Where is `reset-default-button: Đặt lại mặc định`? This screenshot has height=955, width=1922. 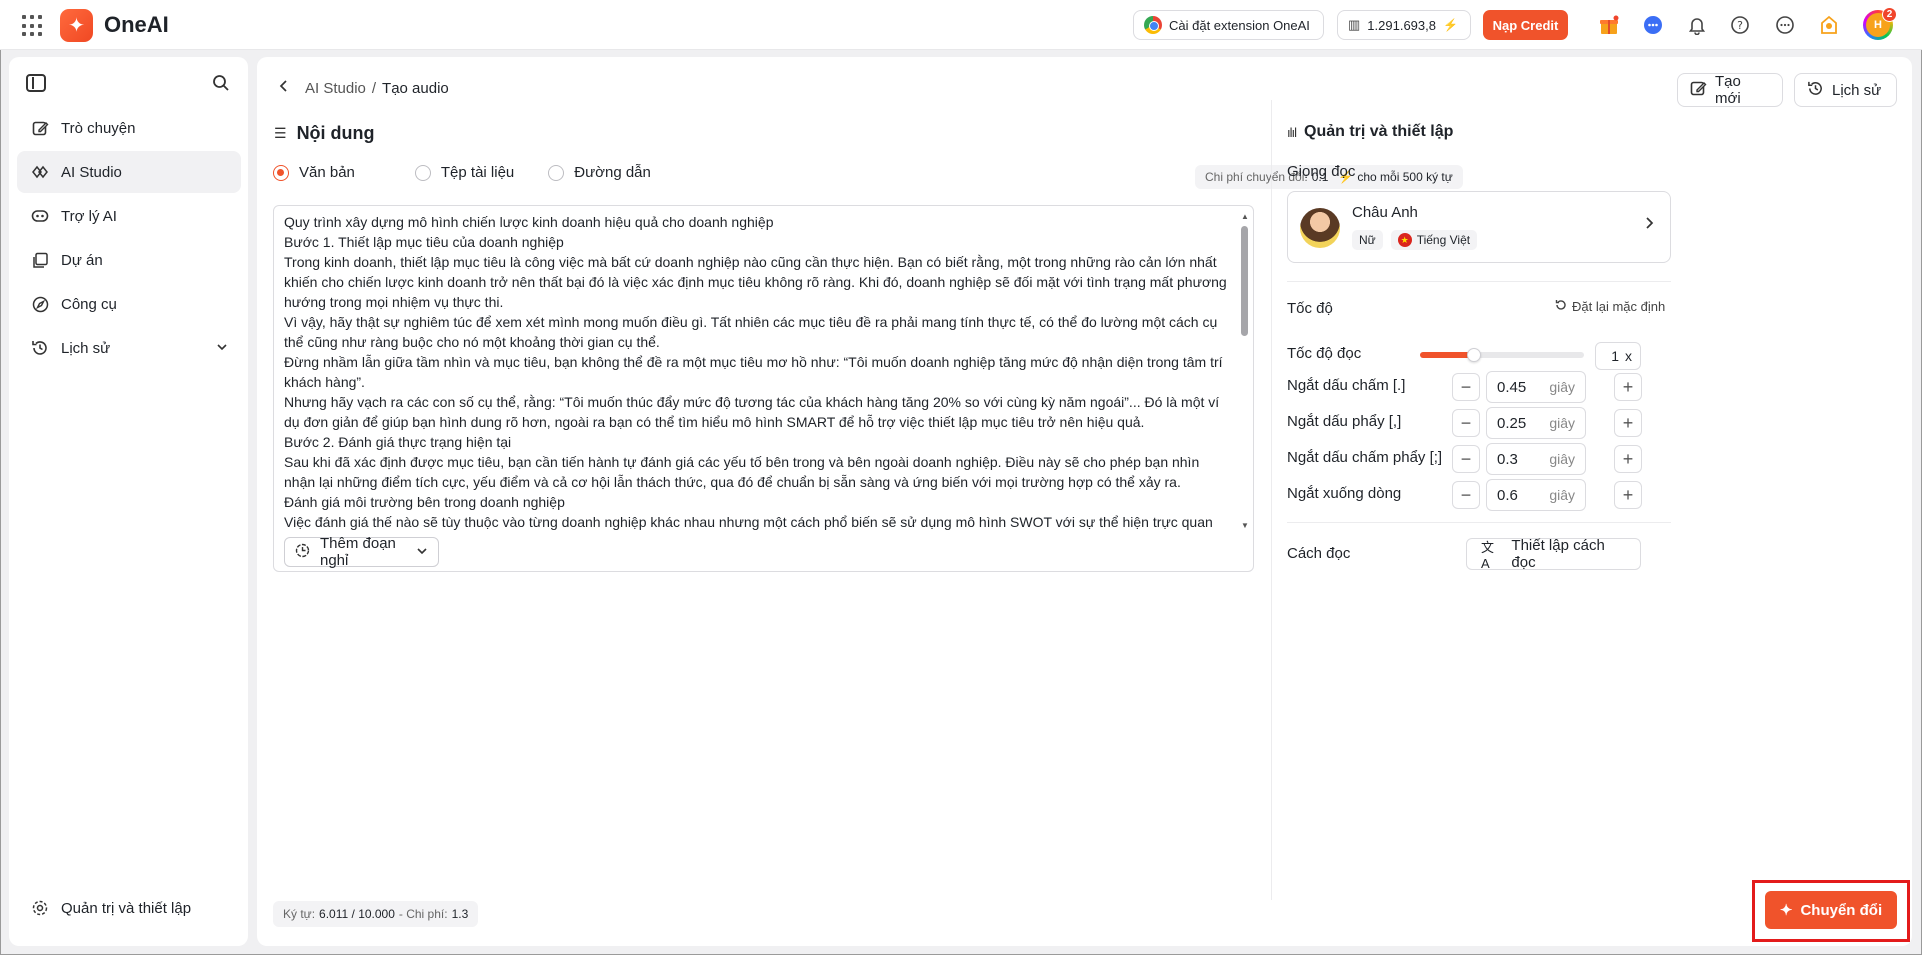
reset-default-button: Đặt lại mặc định is located at coordinates (1610, 306).